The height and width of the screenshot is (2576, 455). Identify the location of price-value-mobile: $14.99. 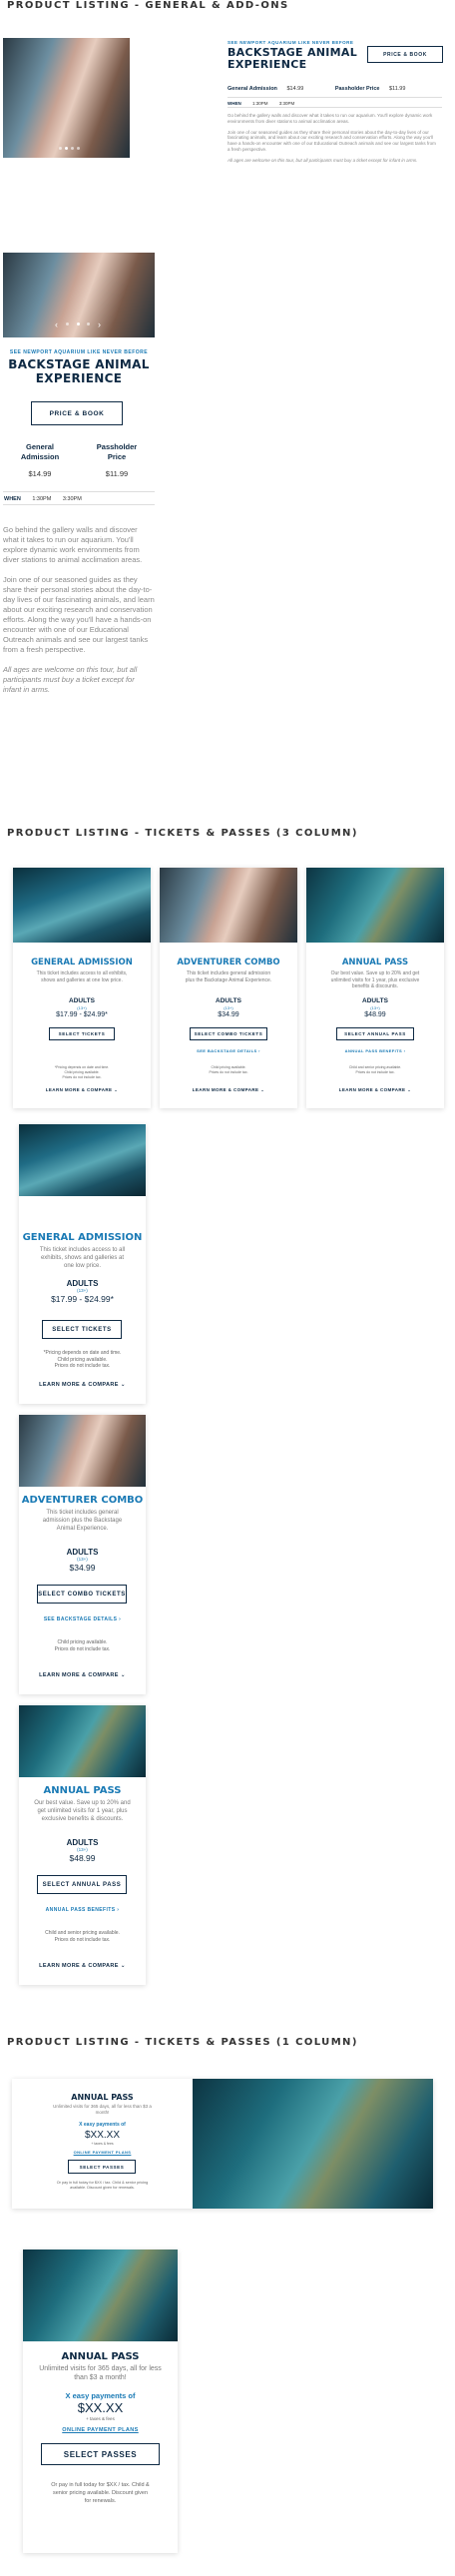
(40, 474).